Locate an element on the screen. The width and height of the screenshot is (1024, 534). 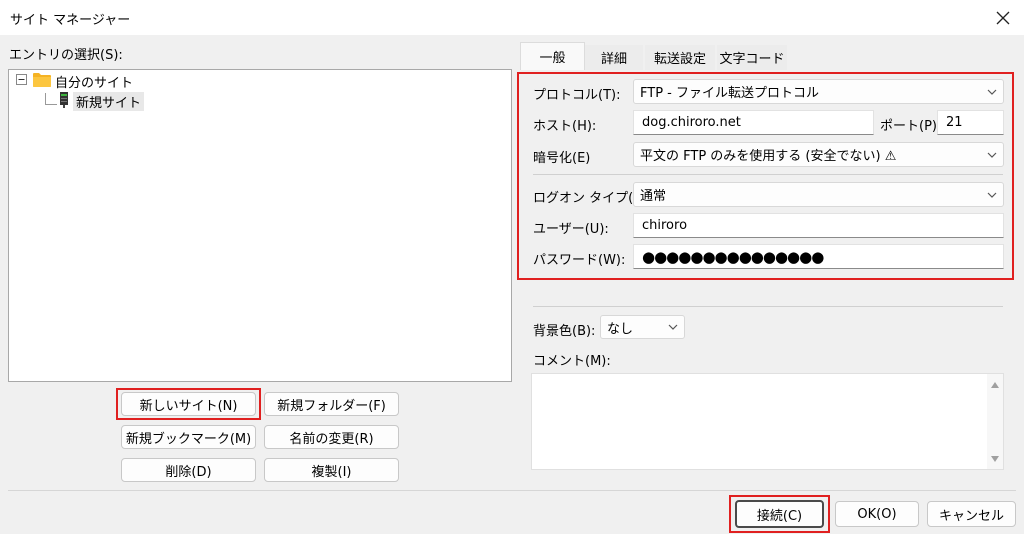
protocol-label: プロトコル(T): is located at coordinates (577, 95).